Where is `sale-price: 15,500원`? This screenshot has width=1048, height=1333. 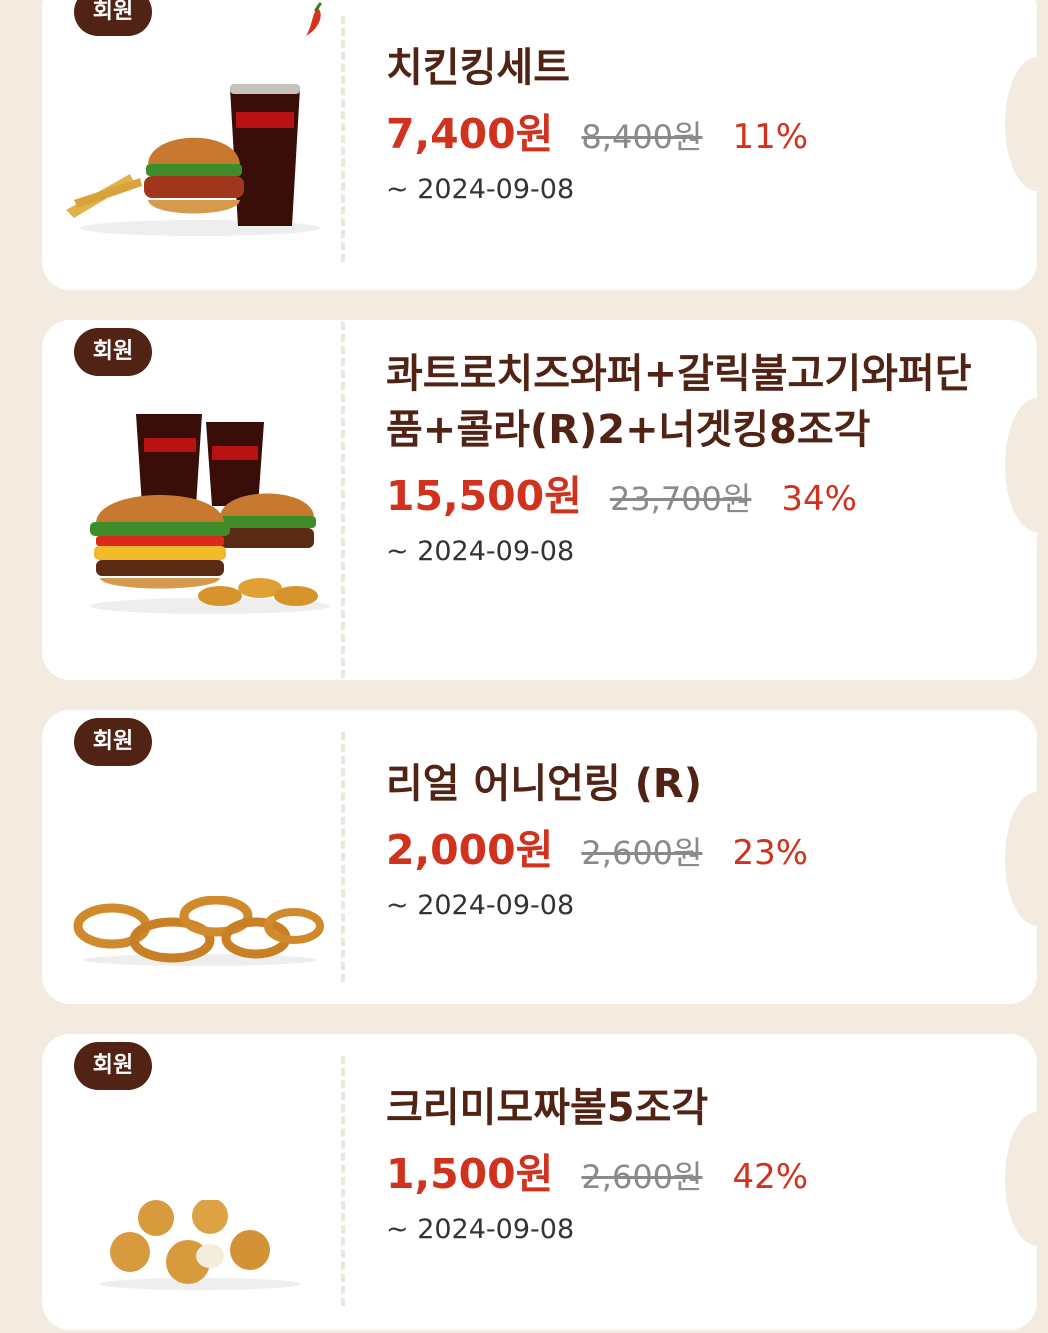 sale-price: 15,500원 is located at coordinates (484, 496).